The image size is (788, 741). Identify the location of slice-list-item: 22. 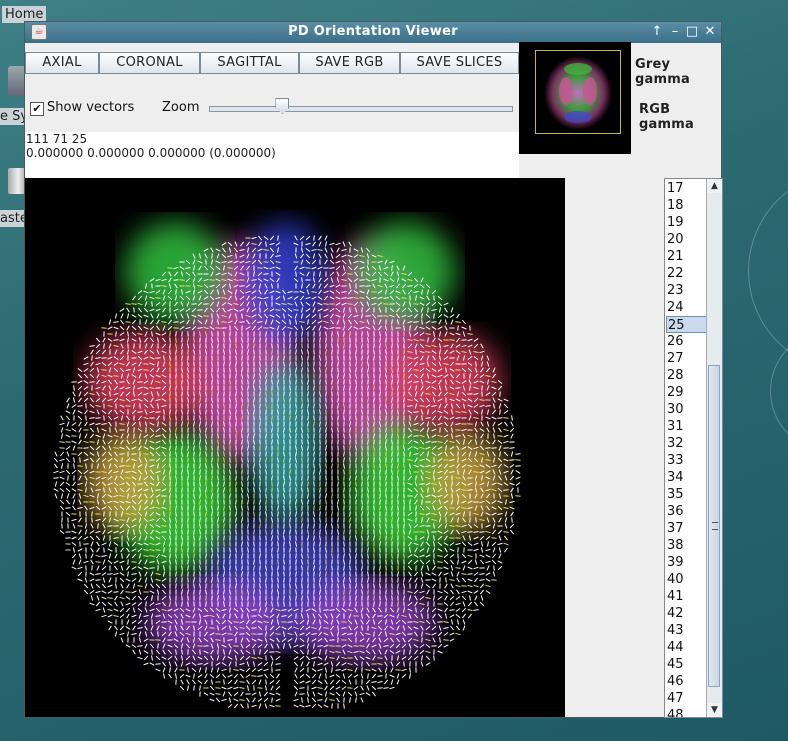
(687, 273).